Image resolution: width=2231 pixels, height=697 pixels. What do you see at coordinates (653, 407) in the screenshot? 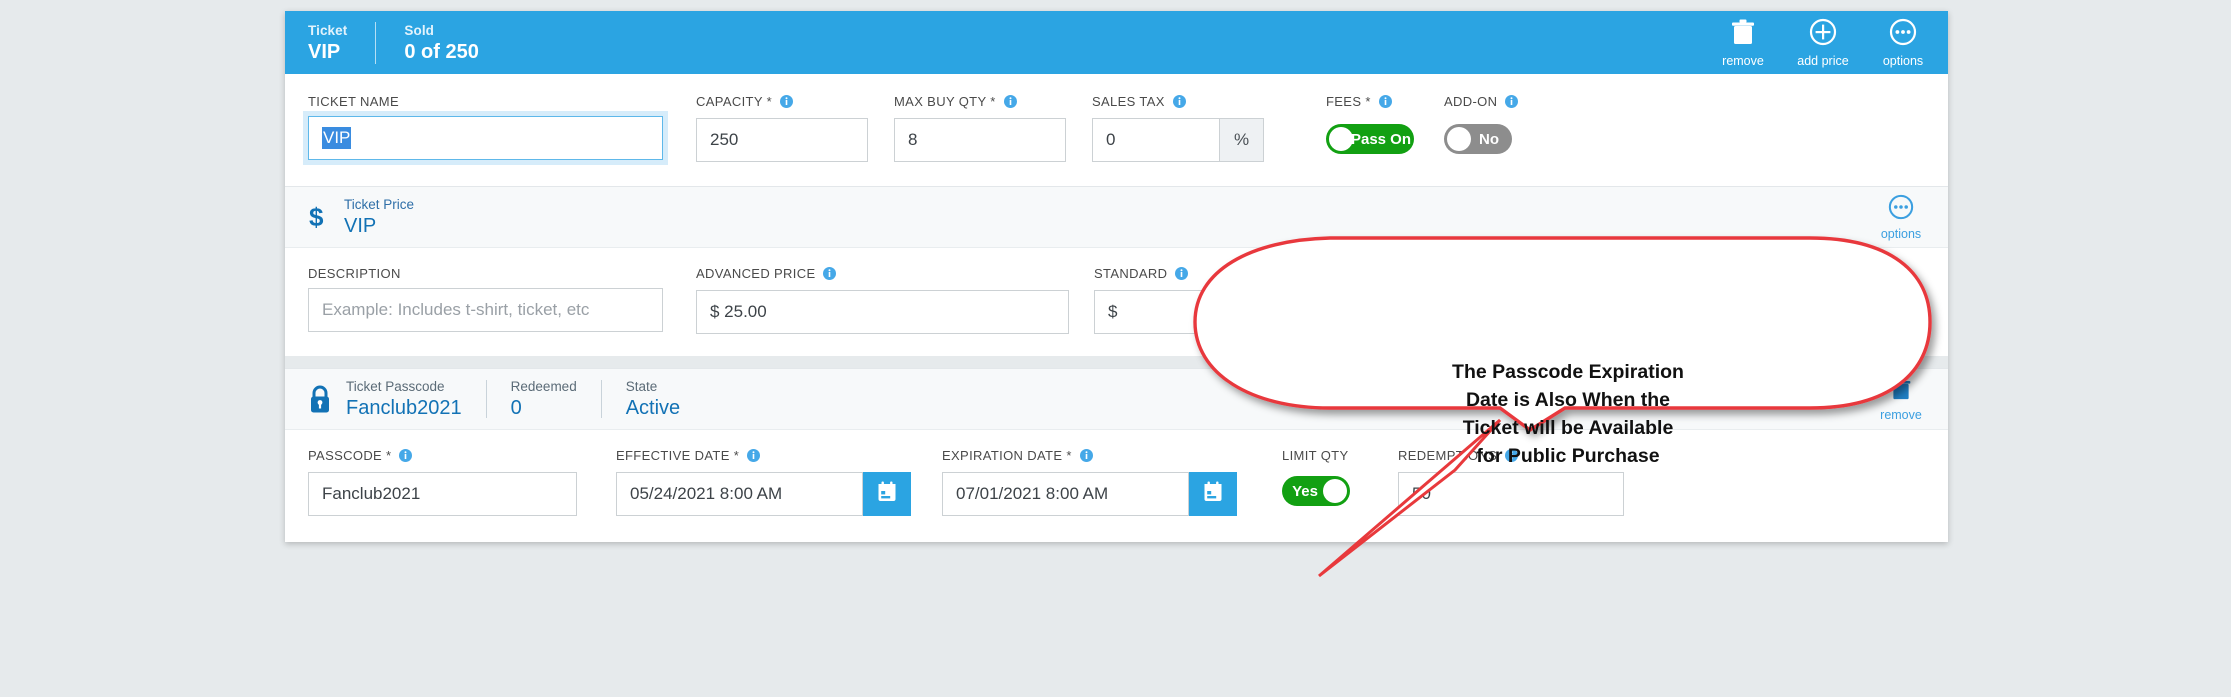
I see `state-value: Active` at bounding box center [653, 407].